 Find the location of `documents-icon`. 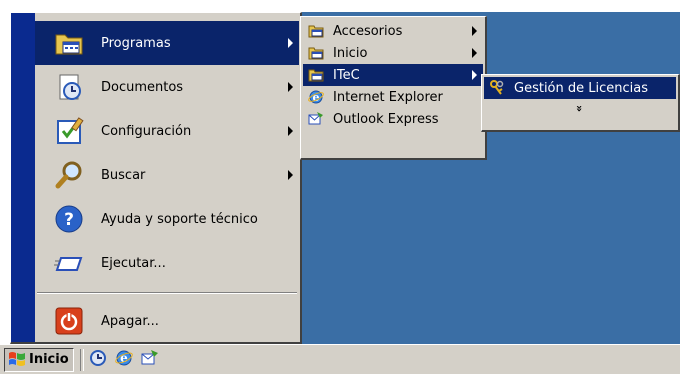

documents-icon is located at coordinates (69, 87).